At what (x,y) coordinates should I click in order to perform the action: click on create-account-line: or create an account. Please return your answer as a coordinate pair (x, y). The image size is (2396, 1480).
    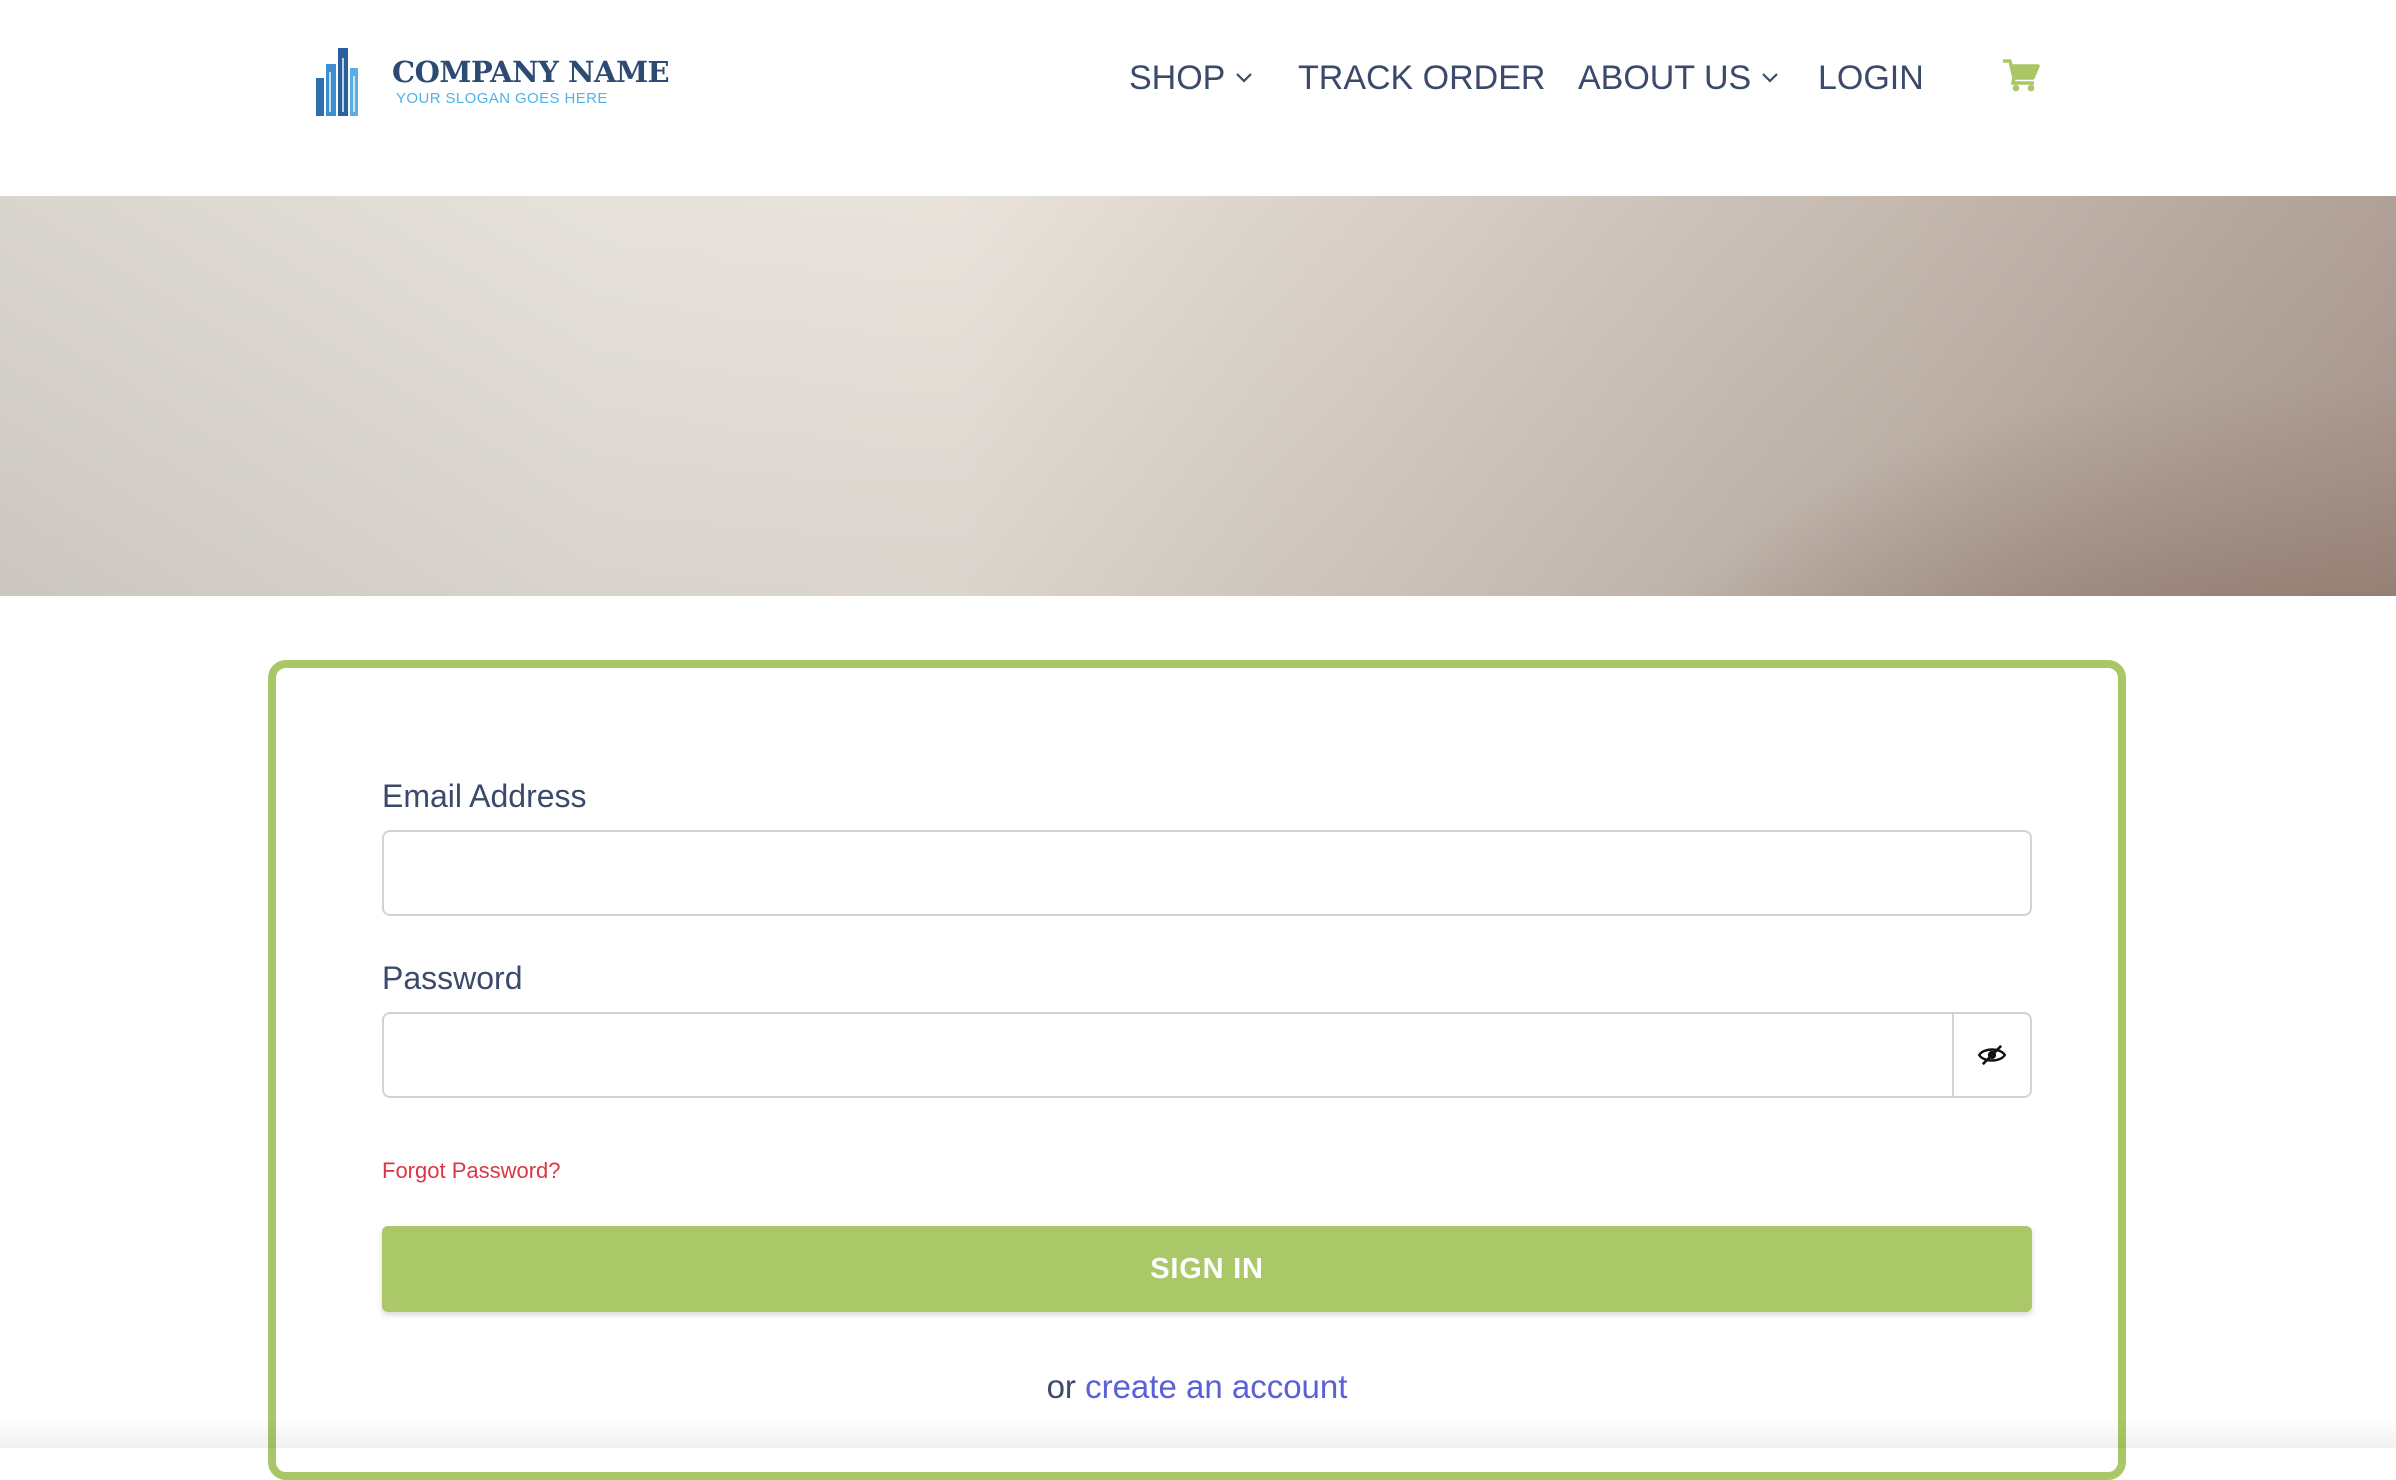
    Looking at the image, I should click on (1197, 1387).